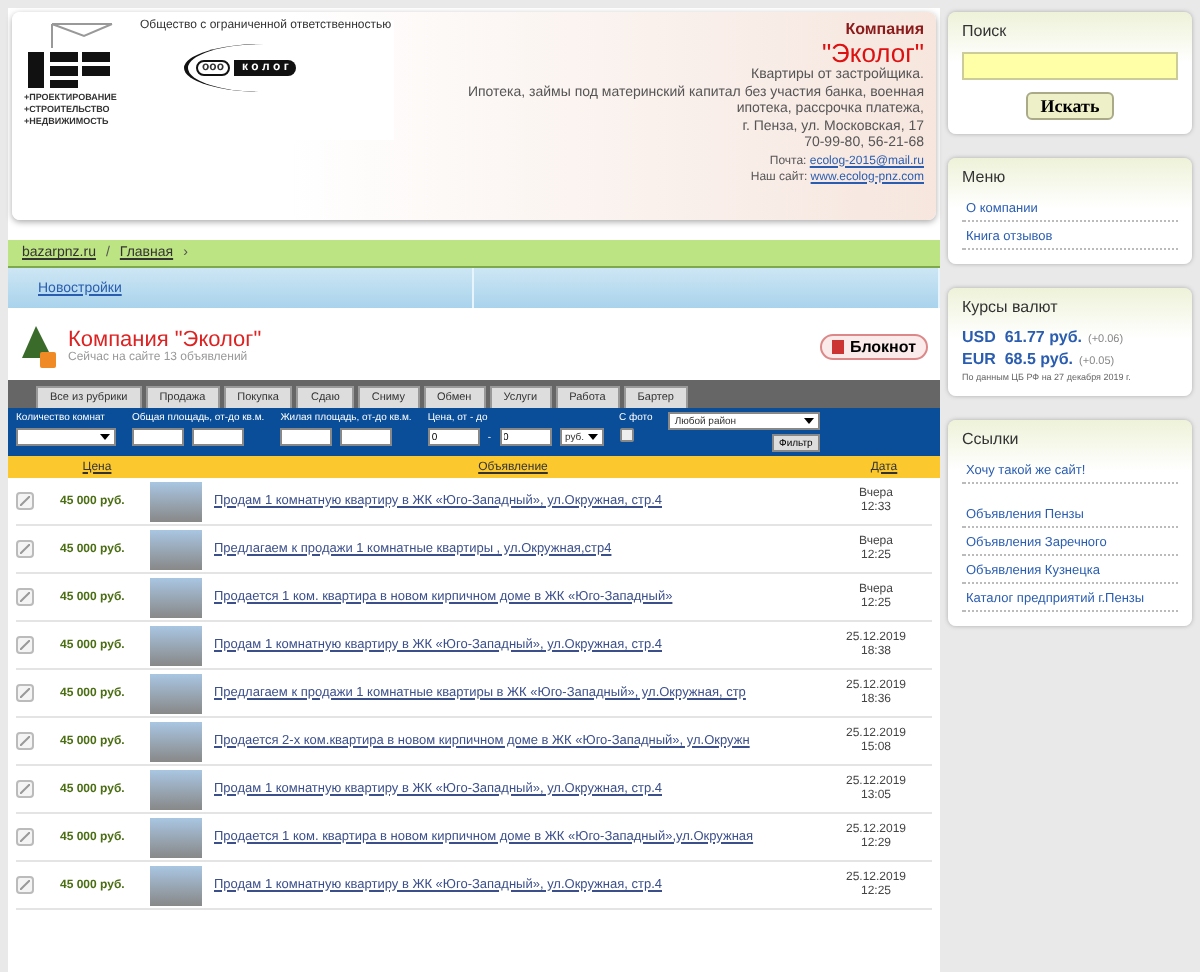 The width and height of the screenshot is (1200, 972). I want to click on notebook-button: Блокнот, so click(873, 346).